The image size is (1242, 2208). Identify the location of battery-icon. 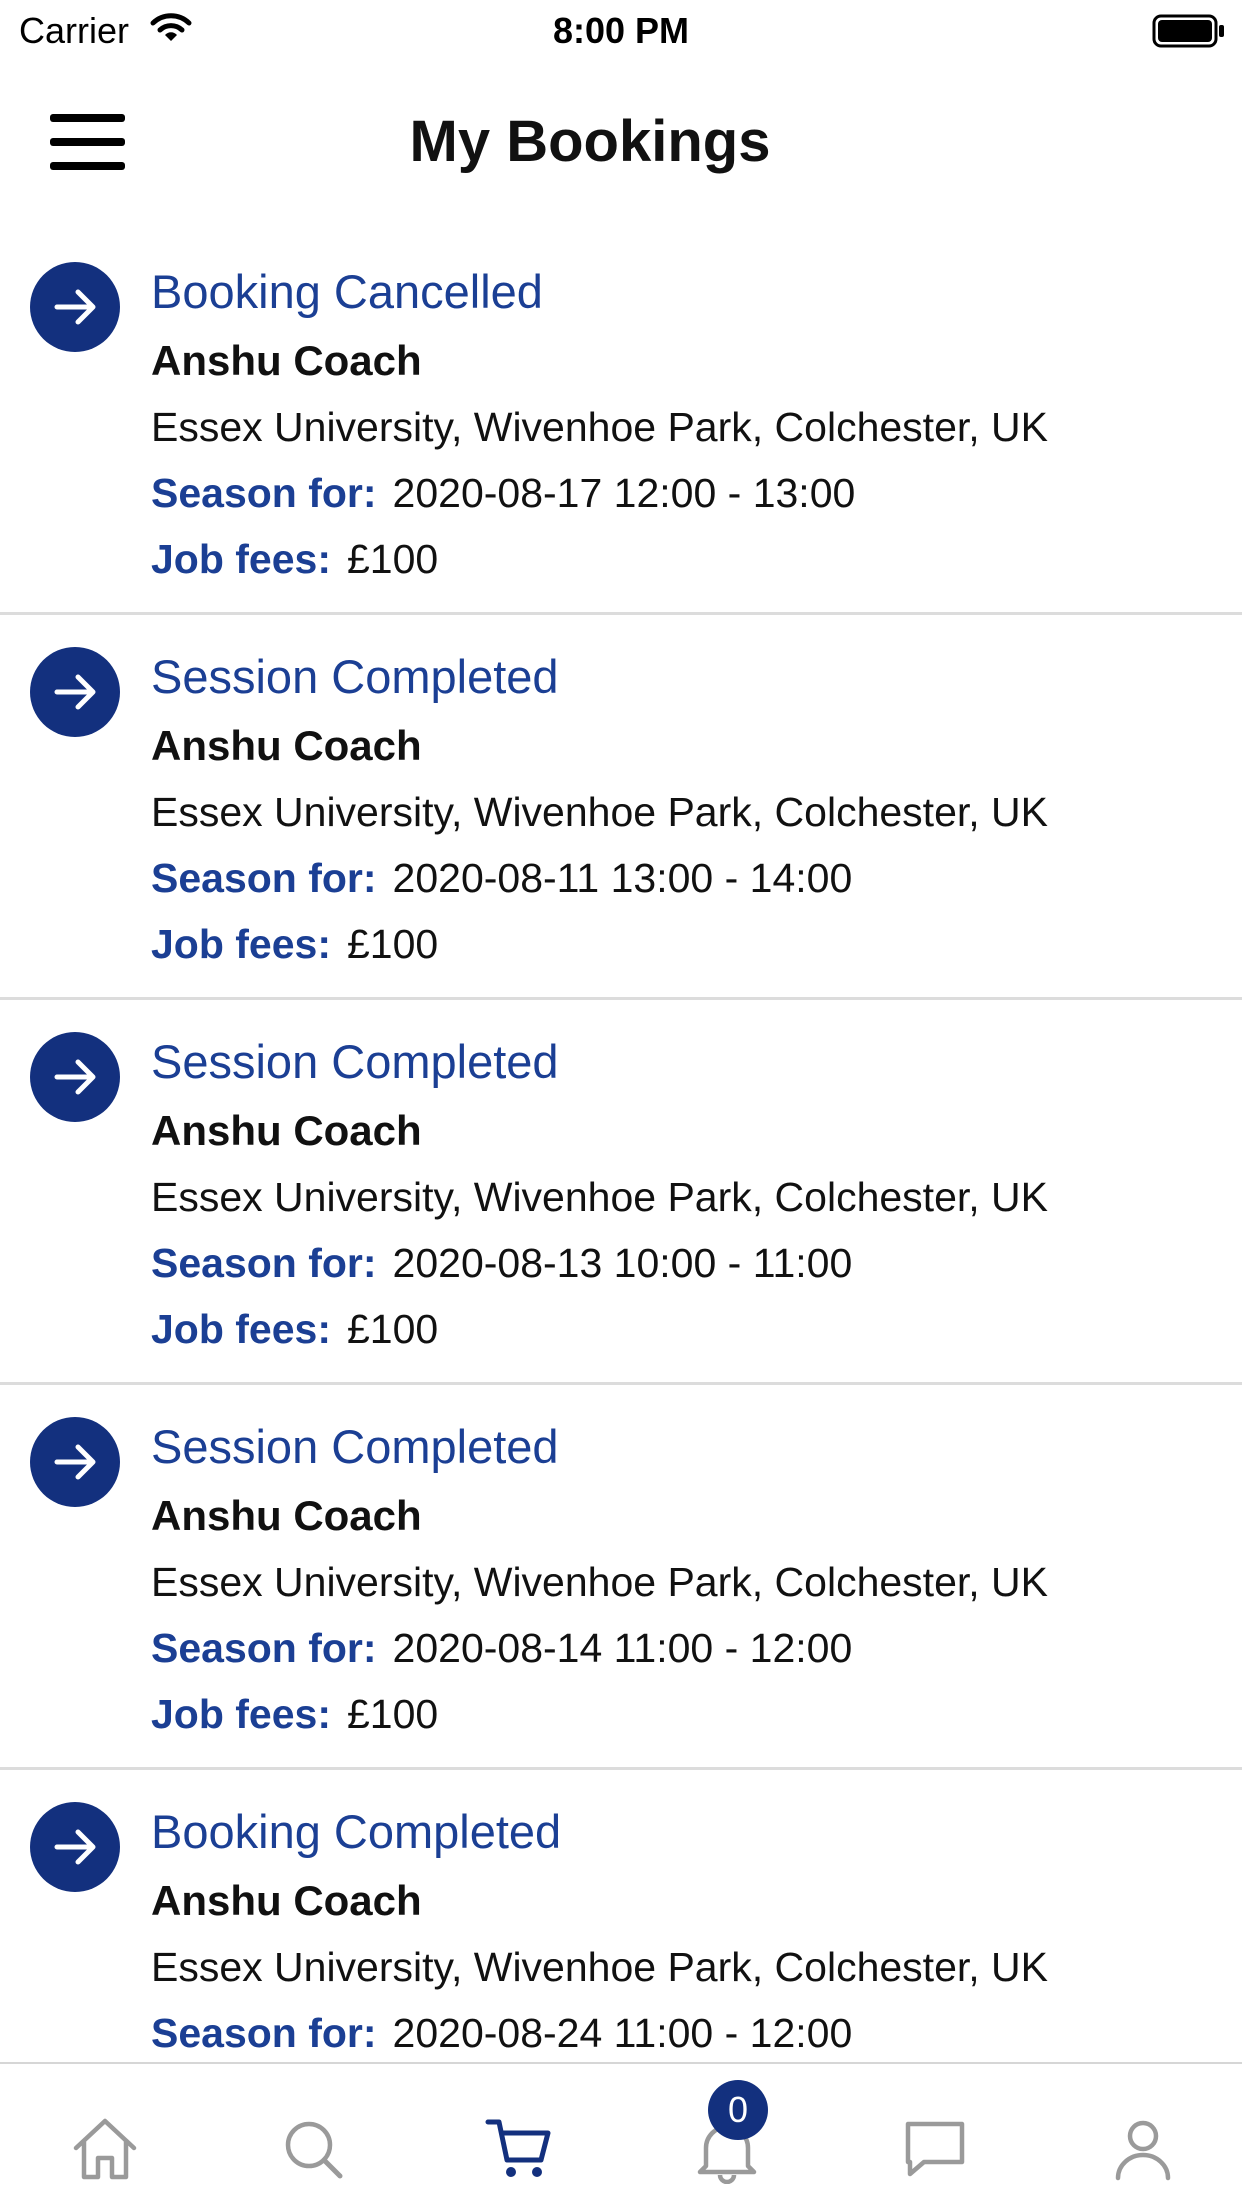
(1189, 33).